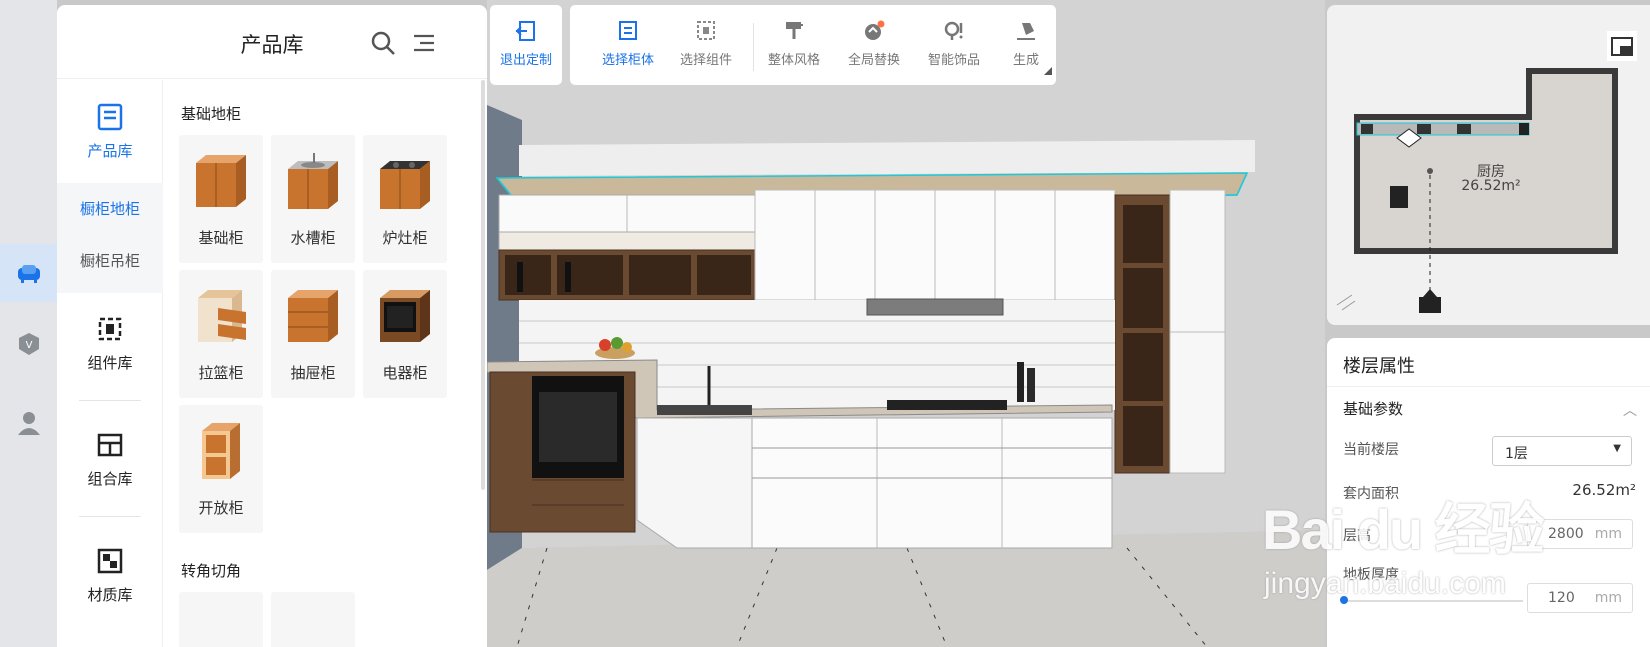  I want to click on toolbar-label: 全局替换, so click(873, 60).